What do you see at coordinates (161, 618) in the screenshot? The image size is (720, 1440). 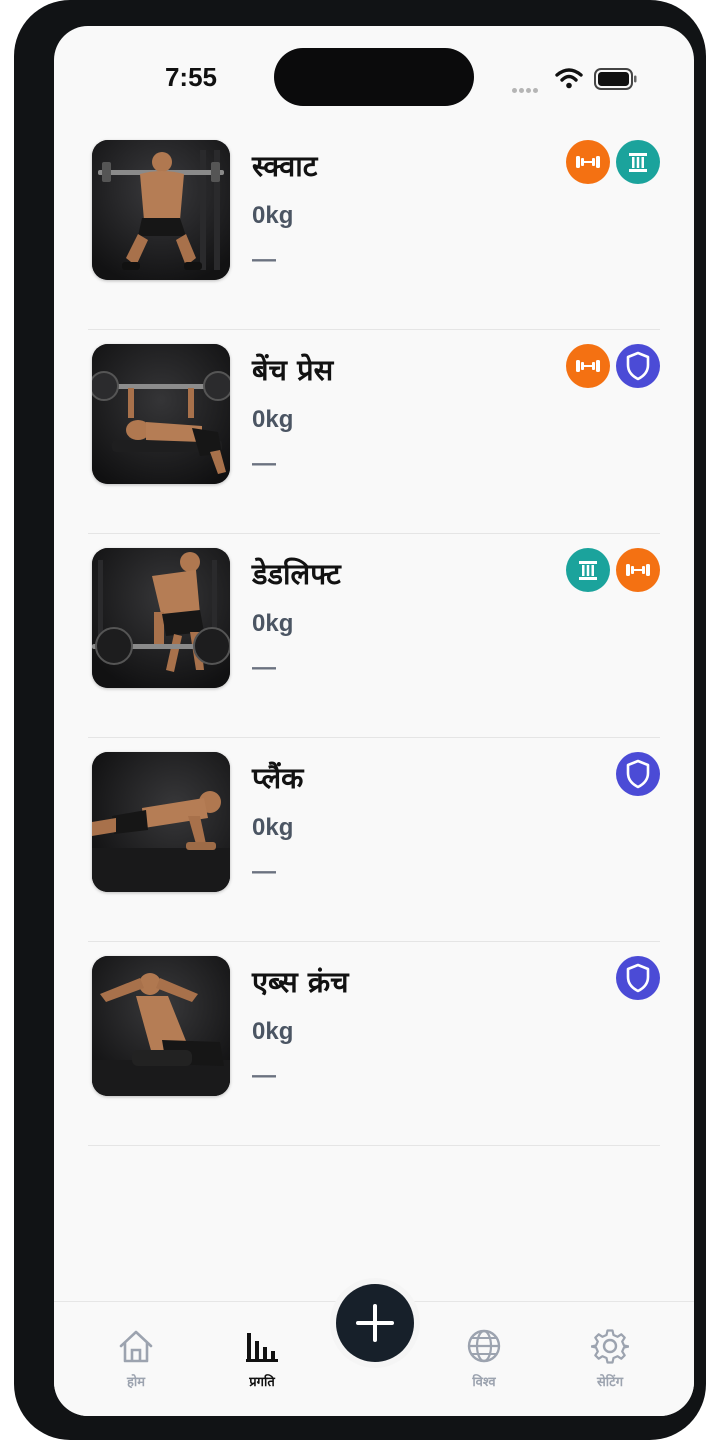 I see `exercise-thumbnail-deadlift` at bounding box center [161, 618].